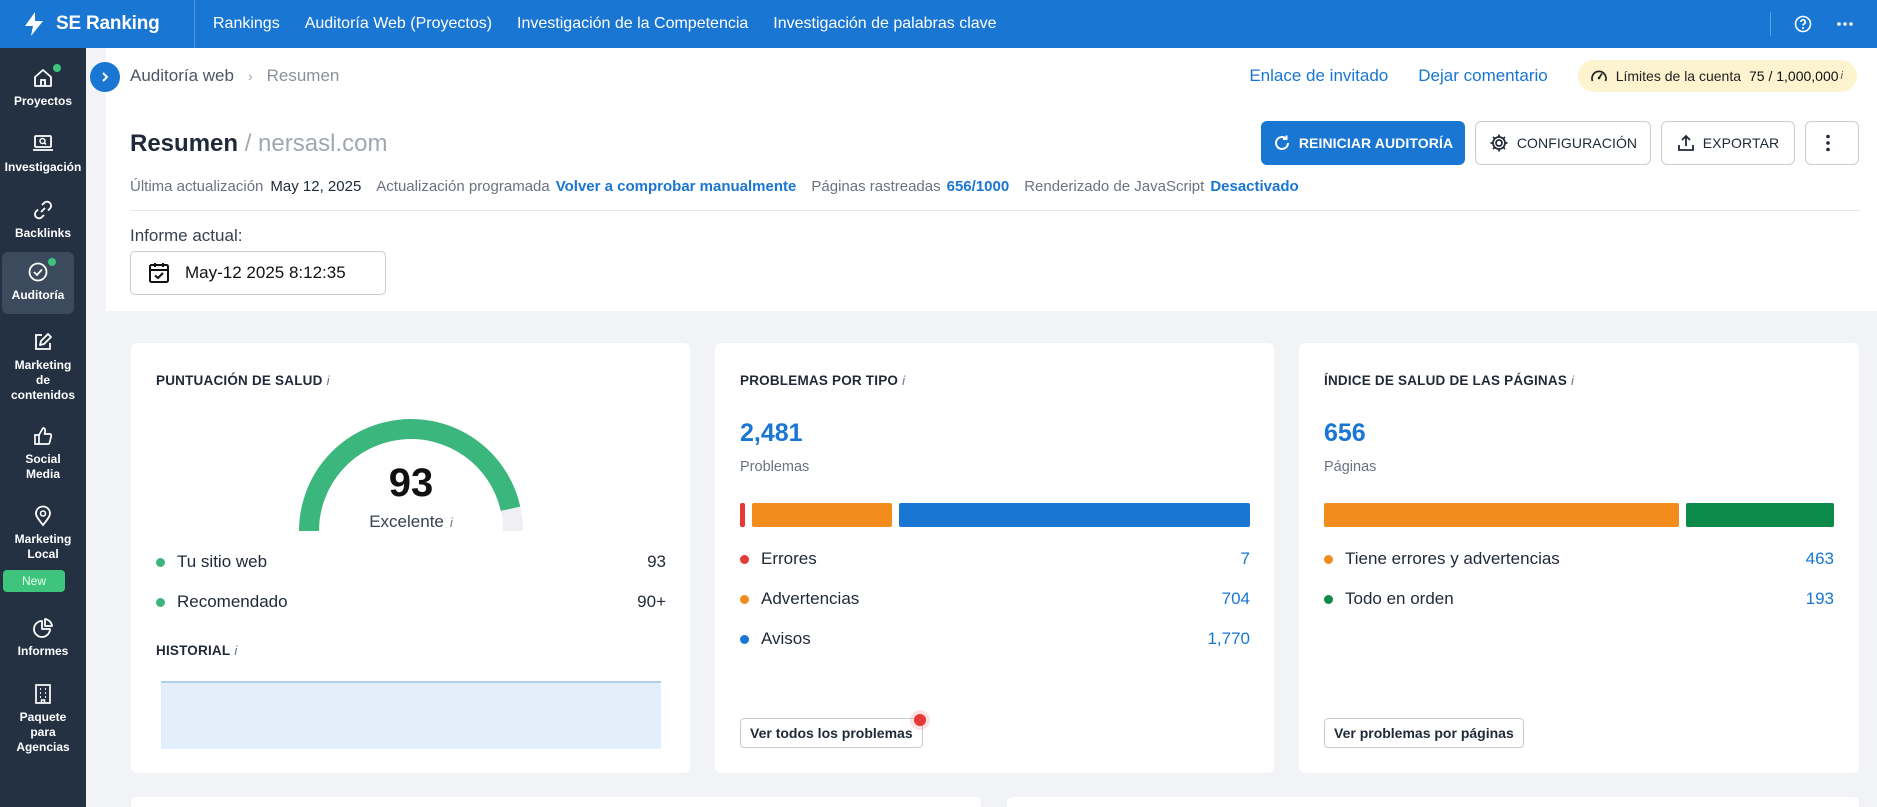 The width and height of the screenshot is (1877, 807). I want to click on sidebar-item-content-marketing: Marketing de contenidos, so click(43, 366).